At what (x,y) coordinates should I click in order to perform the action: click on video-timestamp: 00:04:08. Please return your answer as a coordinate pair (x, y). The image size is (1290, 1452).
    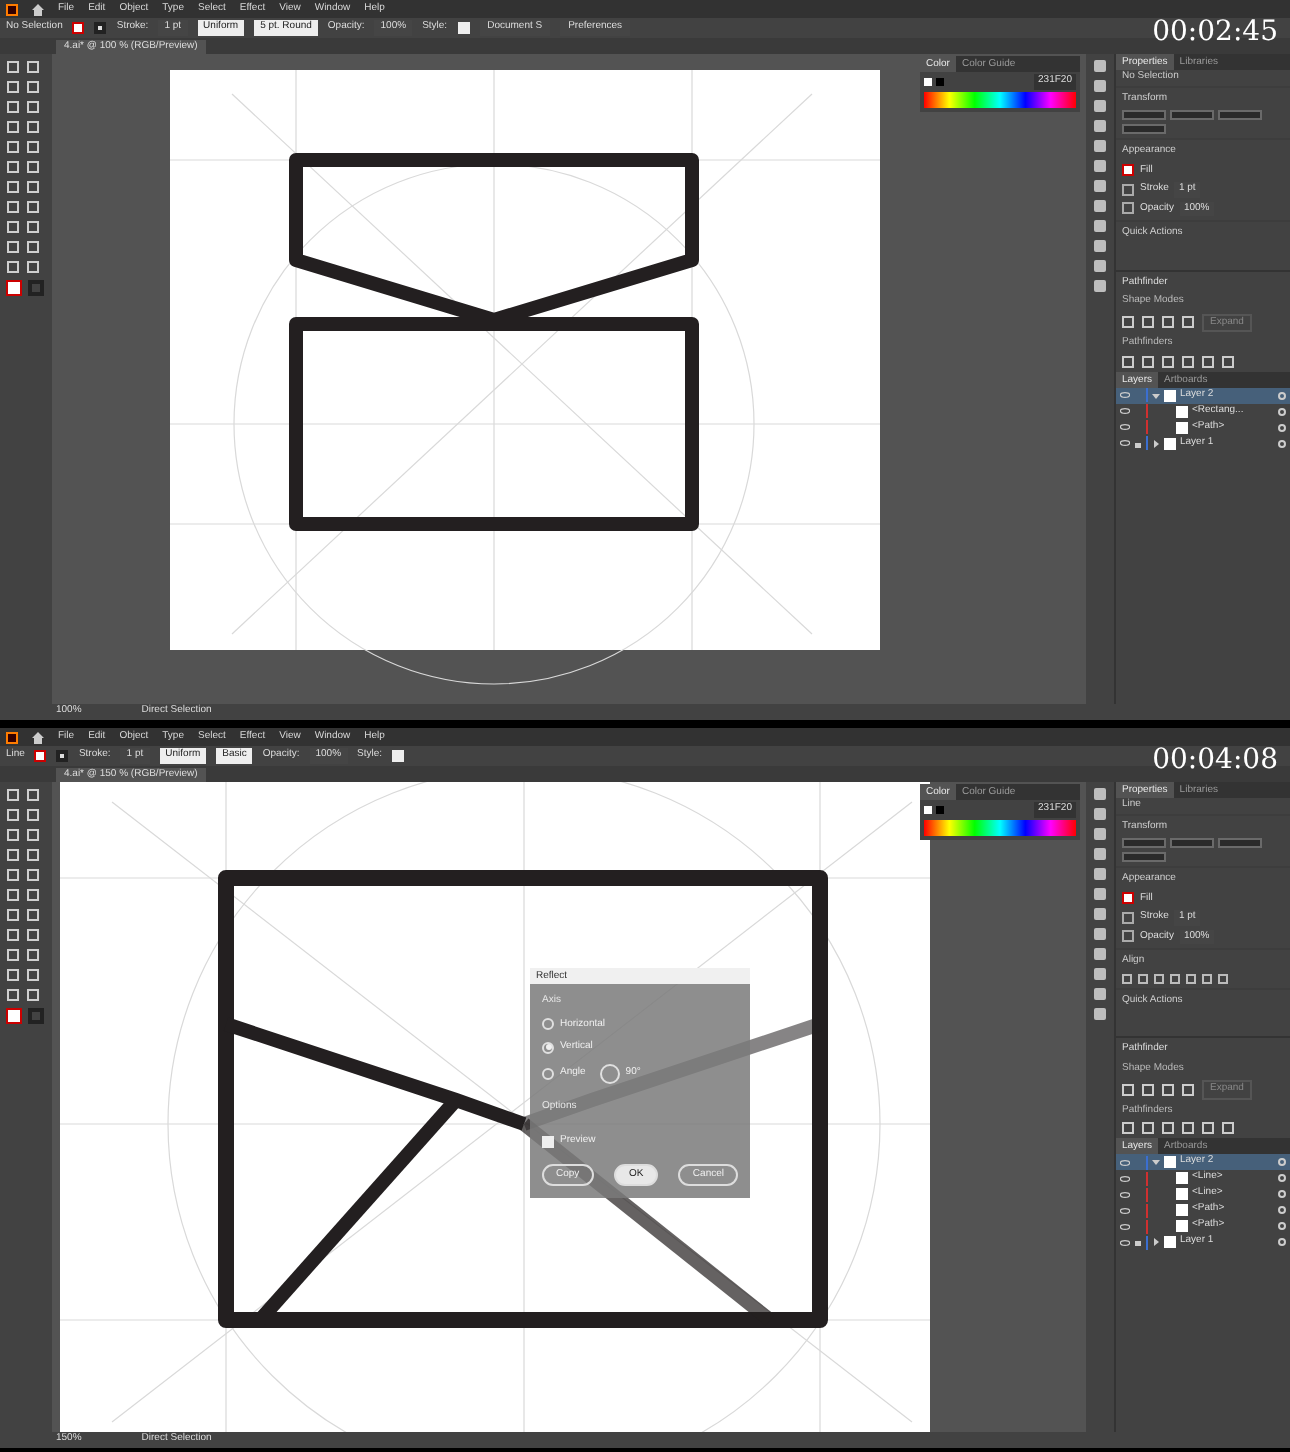
    Looking at the image, I should click on (1215, 761).